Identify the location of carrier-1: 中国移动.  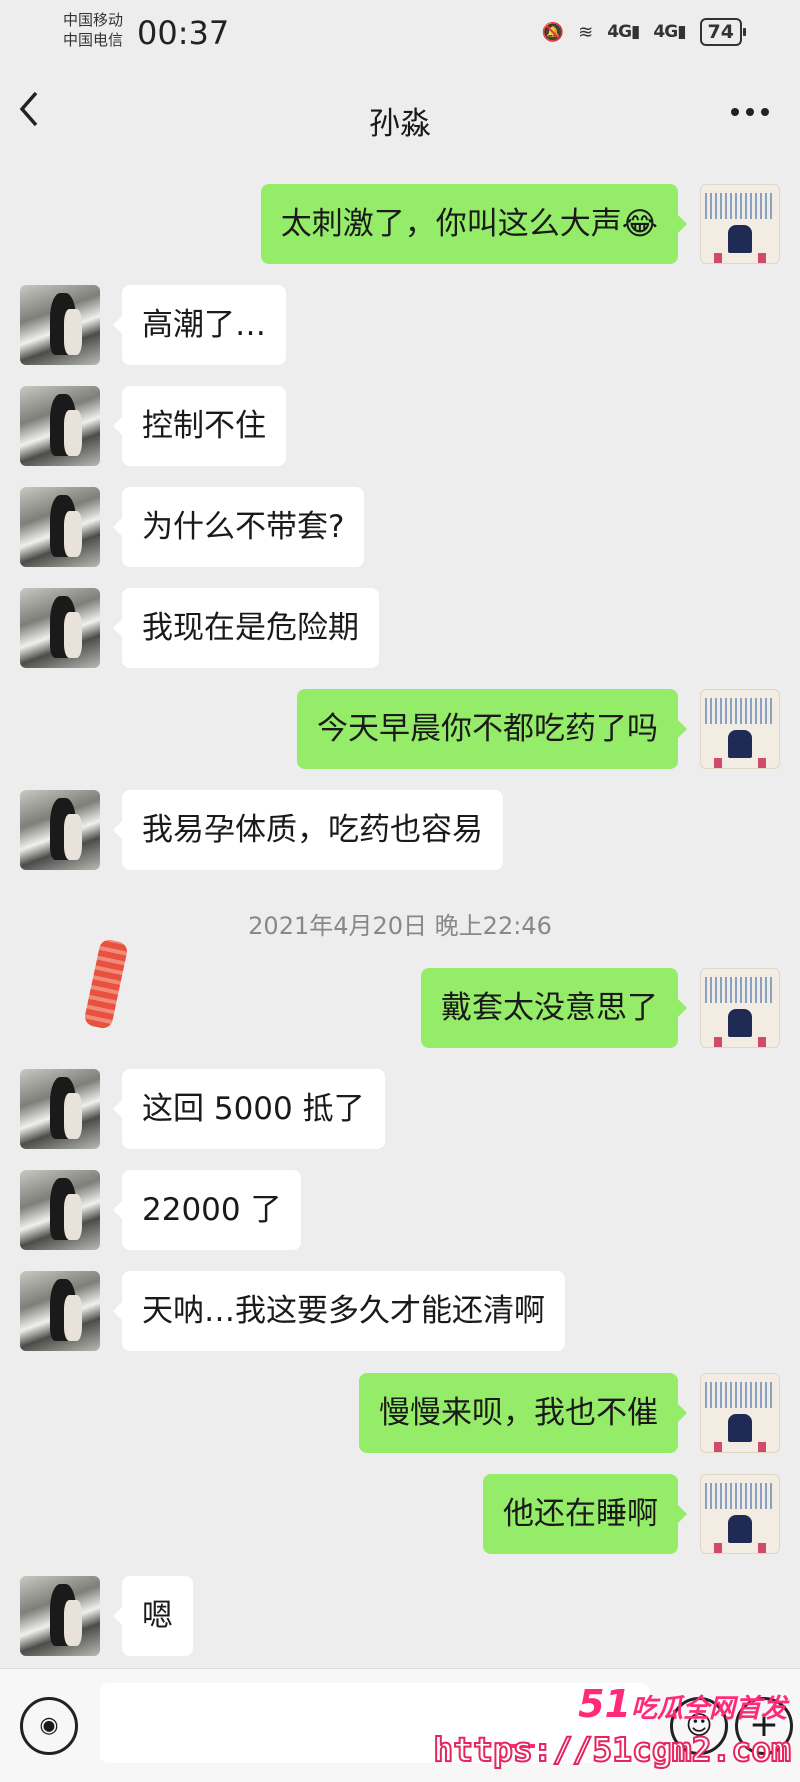
(93, 20).